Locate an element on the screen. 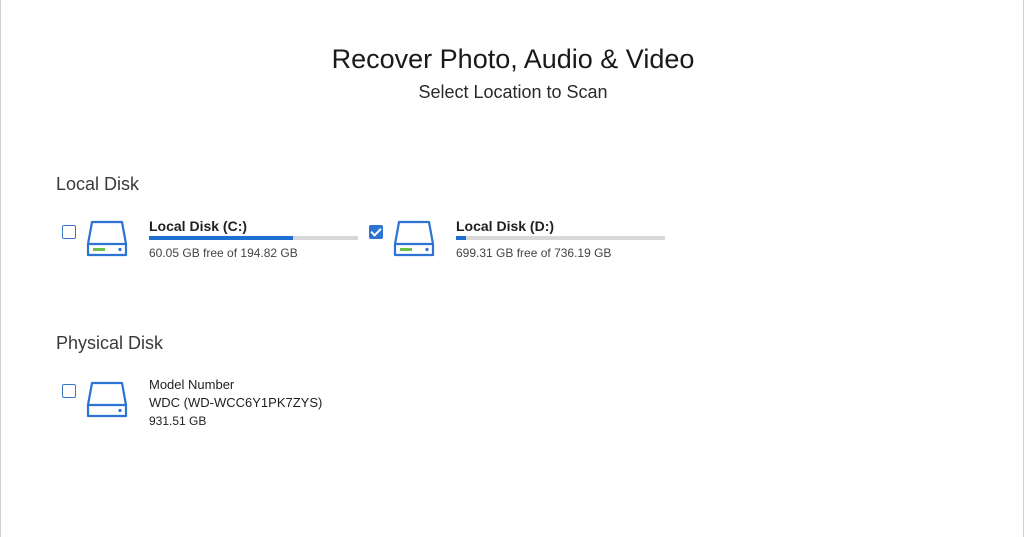 The width and height of the screenshot is (1024, 537). disk-c-usage-bar is located at coordinates (253, 238).